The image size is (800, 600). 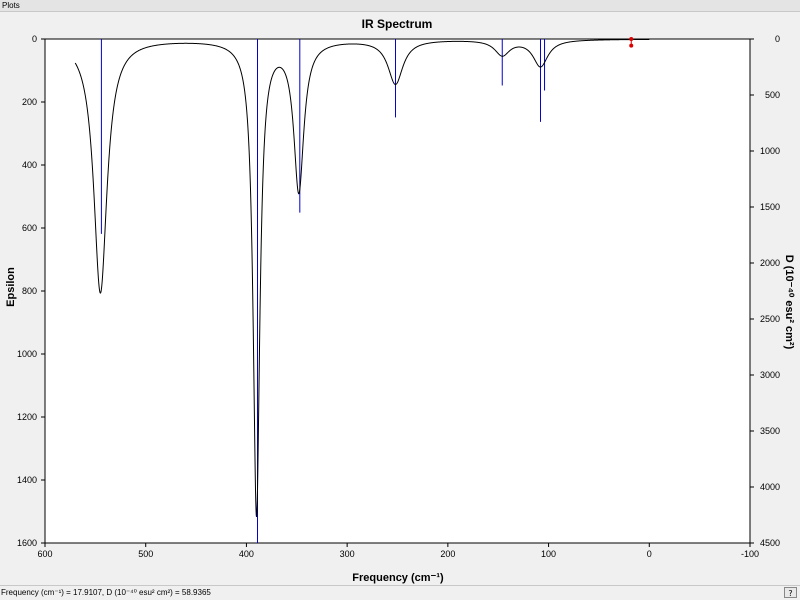 I want to click on cursor-handle-bottom, so click(x=631, y=45).